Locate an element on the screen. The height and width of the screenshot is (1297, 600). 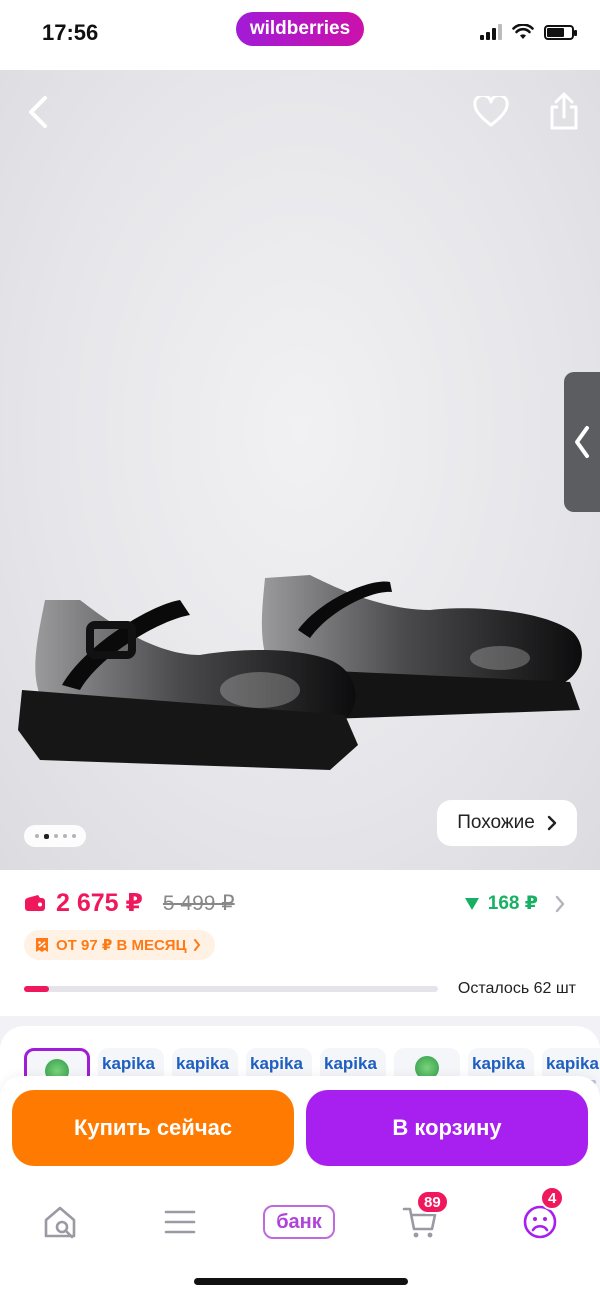
add-to-cart-button: В корзину is located at coordinates (447, 1128).